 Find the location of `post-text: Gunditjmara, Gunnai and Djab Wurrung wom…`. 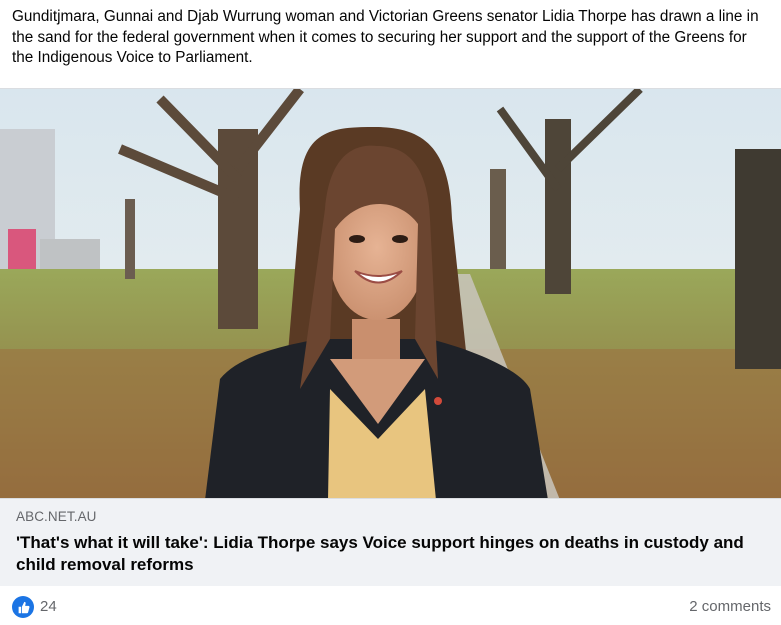

post-text: Gunditjmara, Gunnai and Djab Wurrung wom… is located at coordinates (385, 37).